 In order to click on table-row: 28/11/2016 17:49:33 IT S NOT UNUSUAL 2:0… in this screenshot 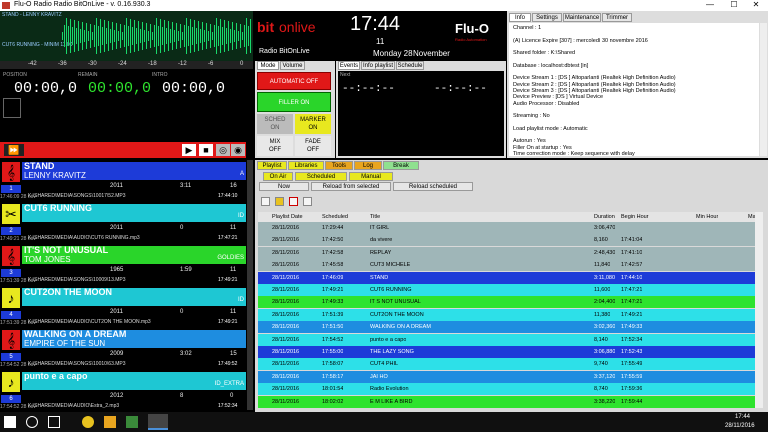, I will do `click(506, 302)`.